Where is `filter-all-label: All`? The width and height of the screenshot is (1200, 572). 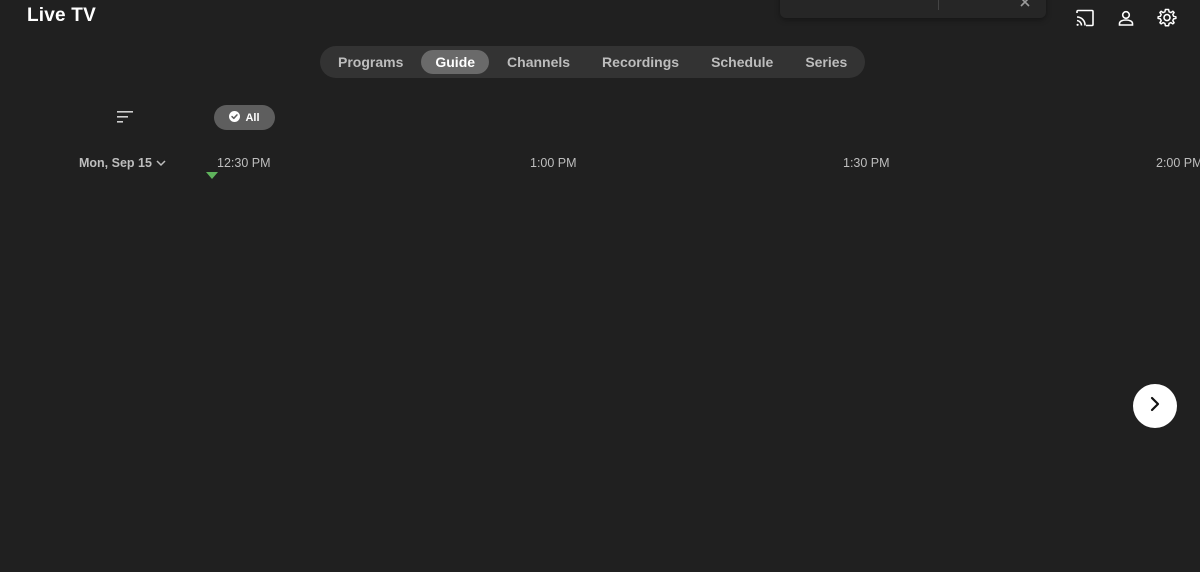
filter-all-label: All is located at coordinates (252, 117).